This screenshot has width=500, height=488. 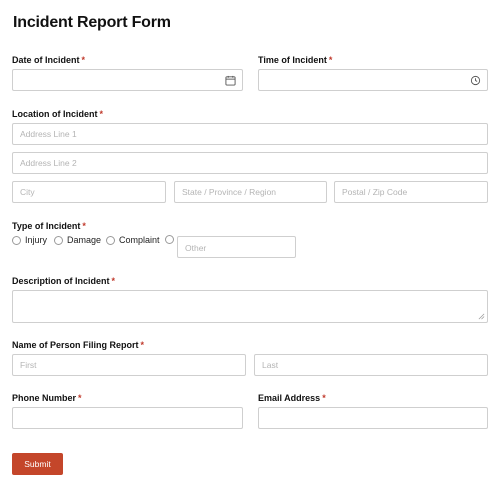 What do you see at coordinates (55, 114) in the screenshot?
I see `location-label-text: Location of Incident` at bounding box center [55, 114].